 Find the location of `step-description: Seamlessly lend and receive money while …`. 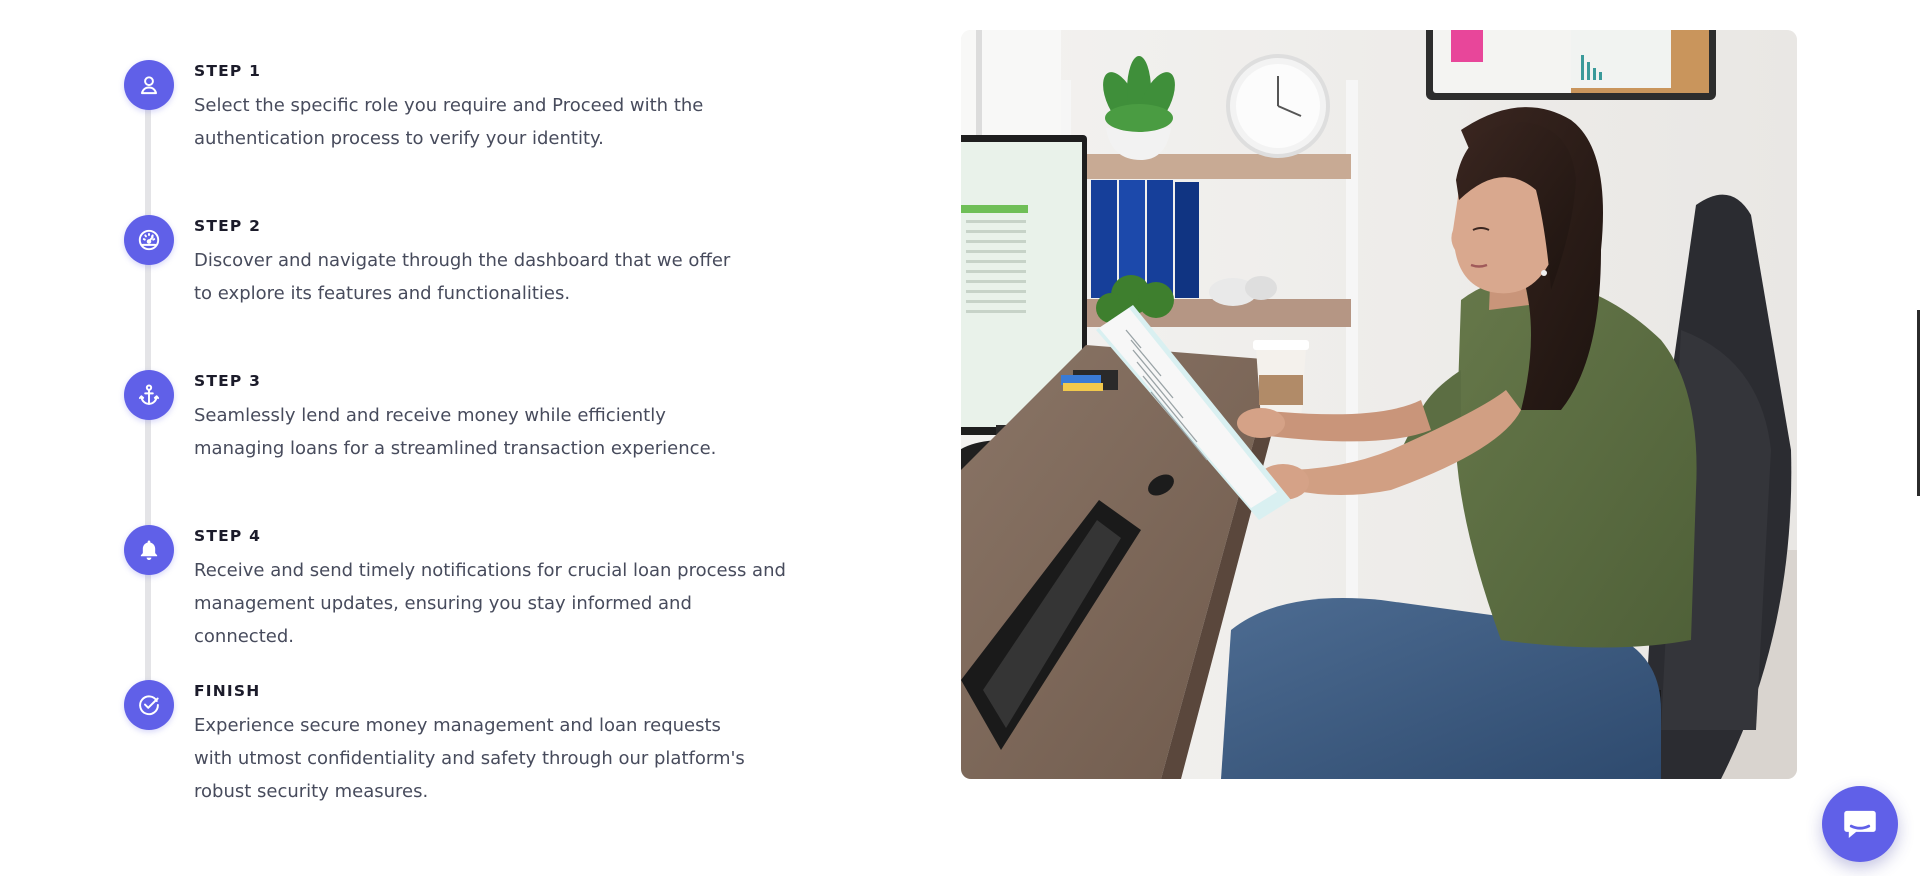

step-description: Seamlessly lend and receive money while … is located at coordinates (455, 432).